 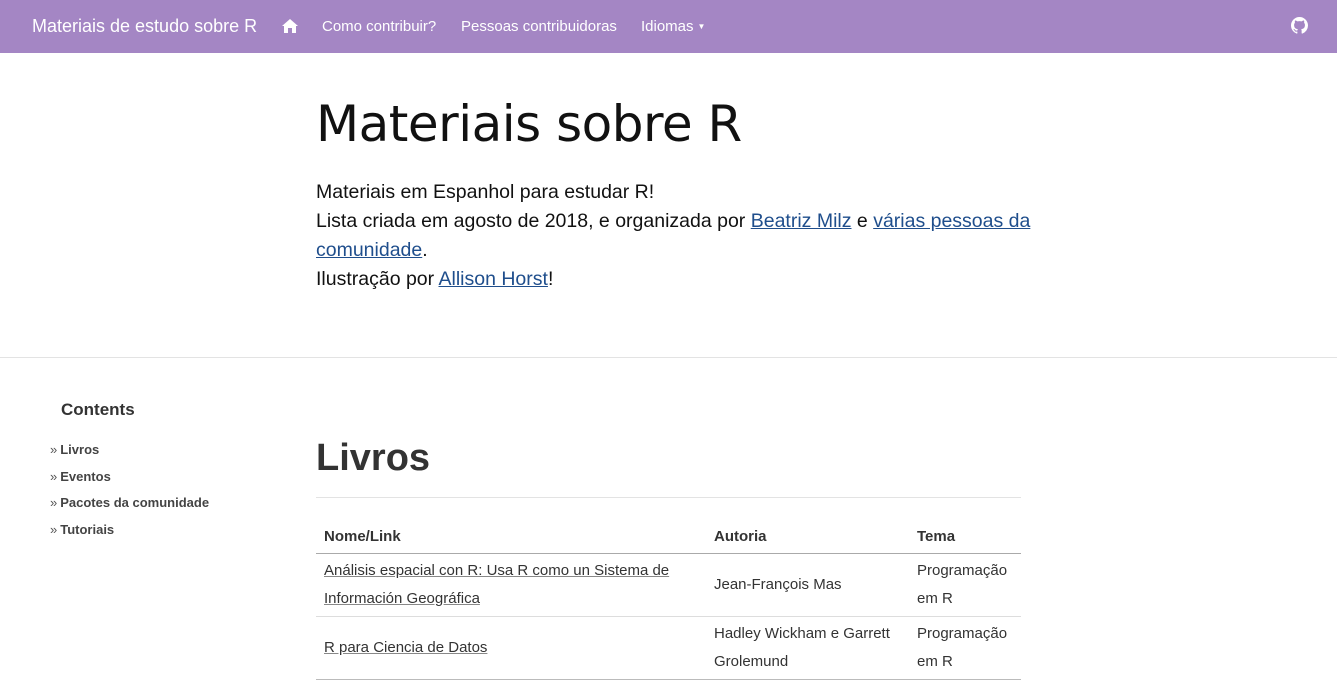 I want to click on toc-item-tutoriais: » Tutoriais, so click(x=129, y=534).